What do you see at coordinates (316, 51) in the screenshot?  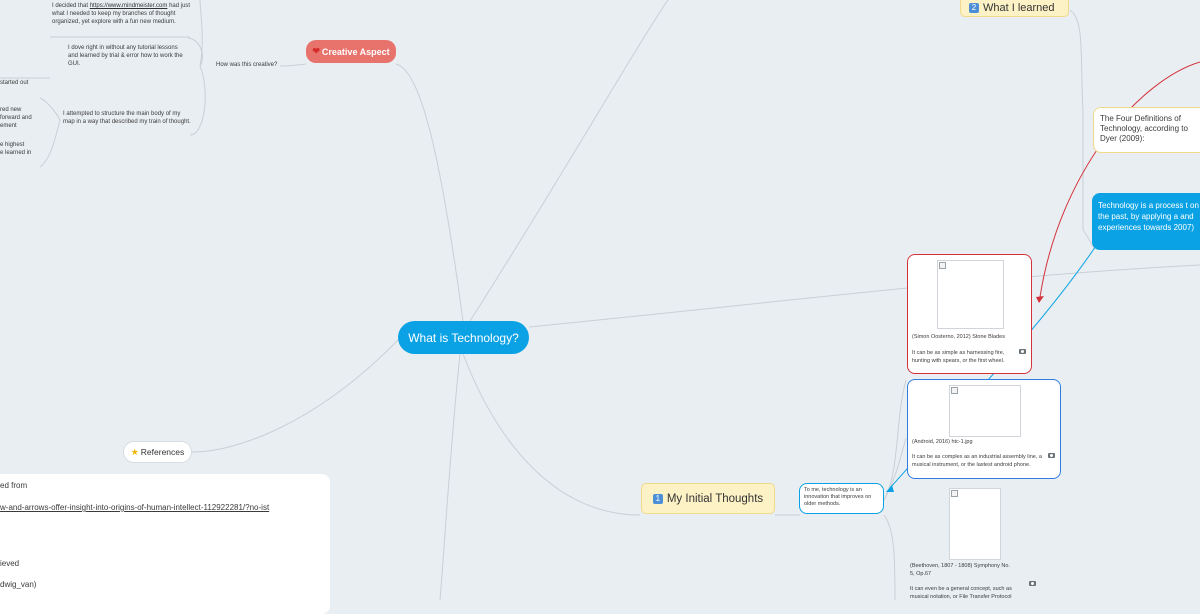 I see `heart-icon: ❤` at bounding box center [316, 51].